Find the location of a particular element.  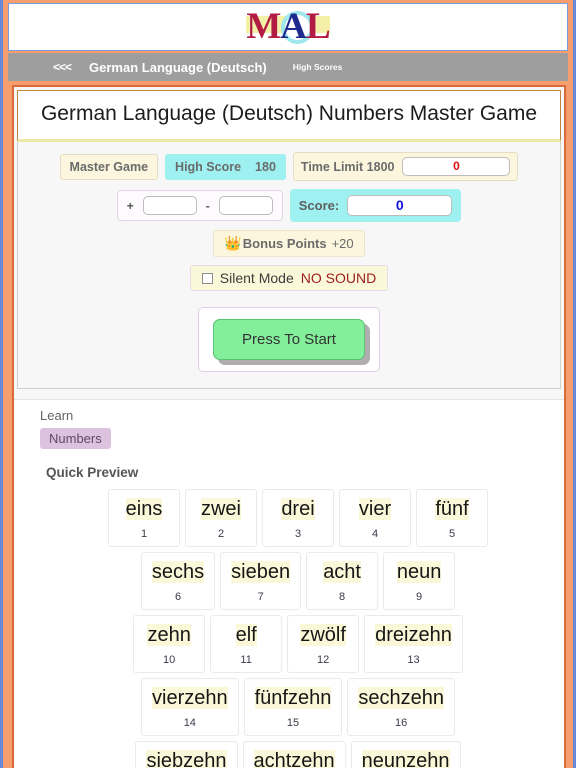

word-card-term: sieben is located at coordinates (261, 572).